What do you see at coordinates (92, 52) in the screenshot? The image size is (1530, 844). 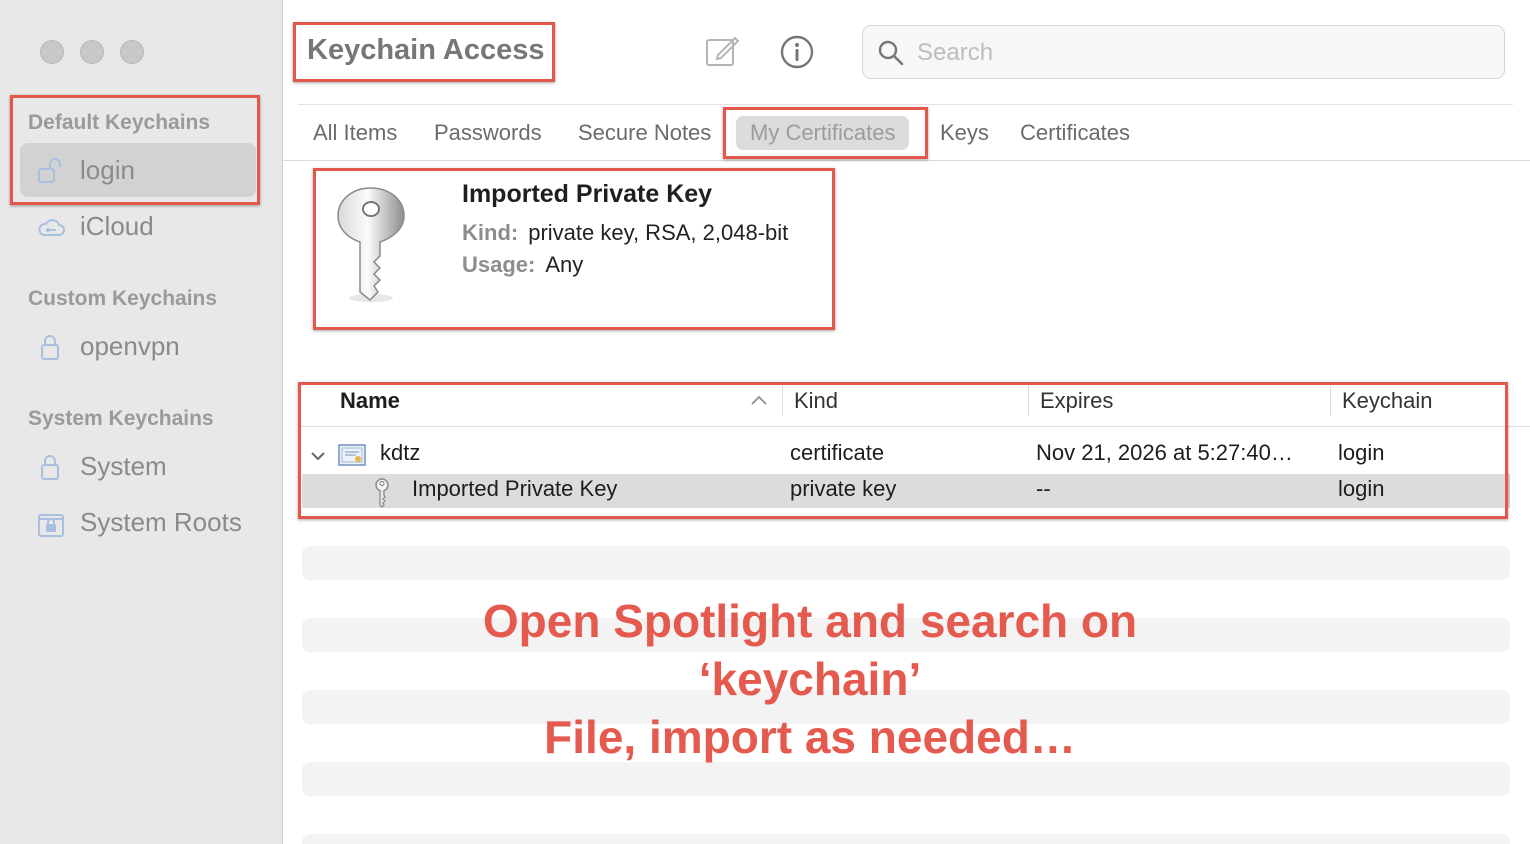 I see `minimize-window-button` at bounding box center [92, 52].